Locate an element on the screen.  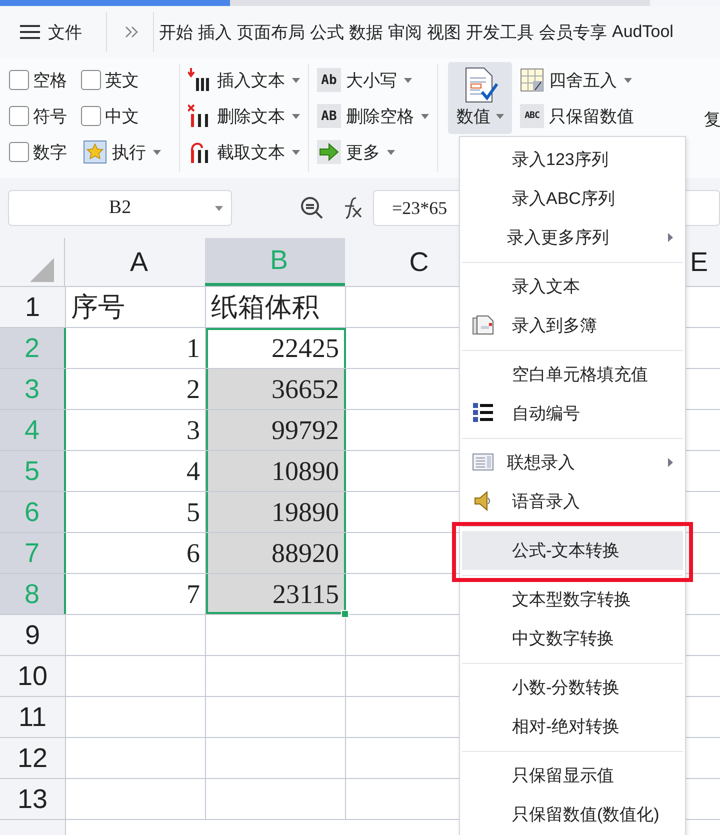
menu-item: 联想录入 is located at coordinates (572, 462).